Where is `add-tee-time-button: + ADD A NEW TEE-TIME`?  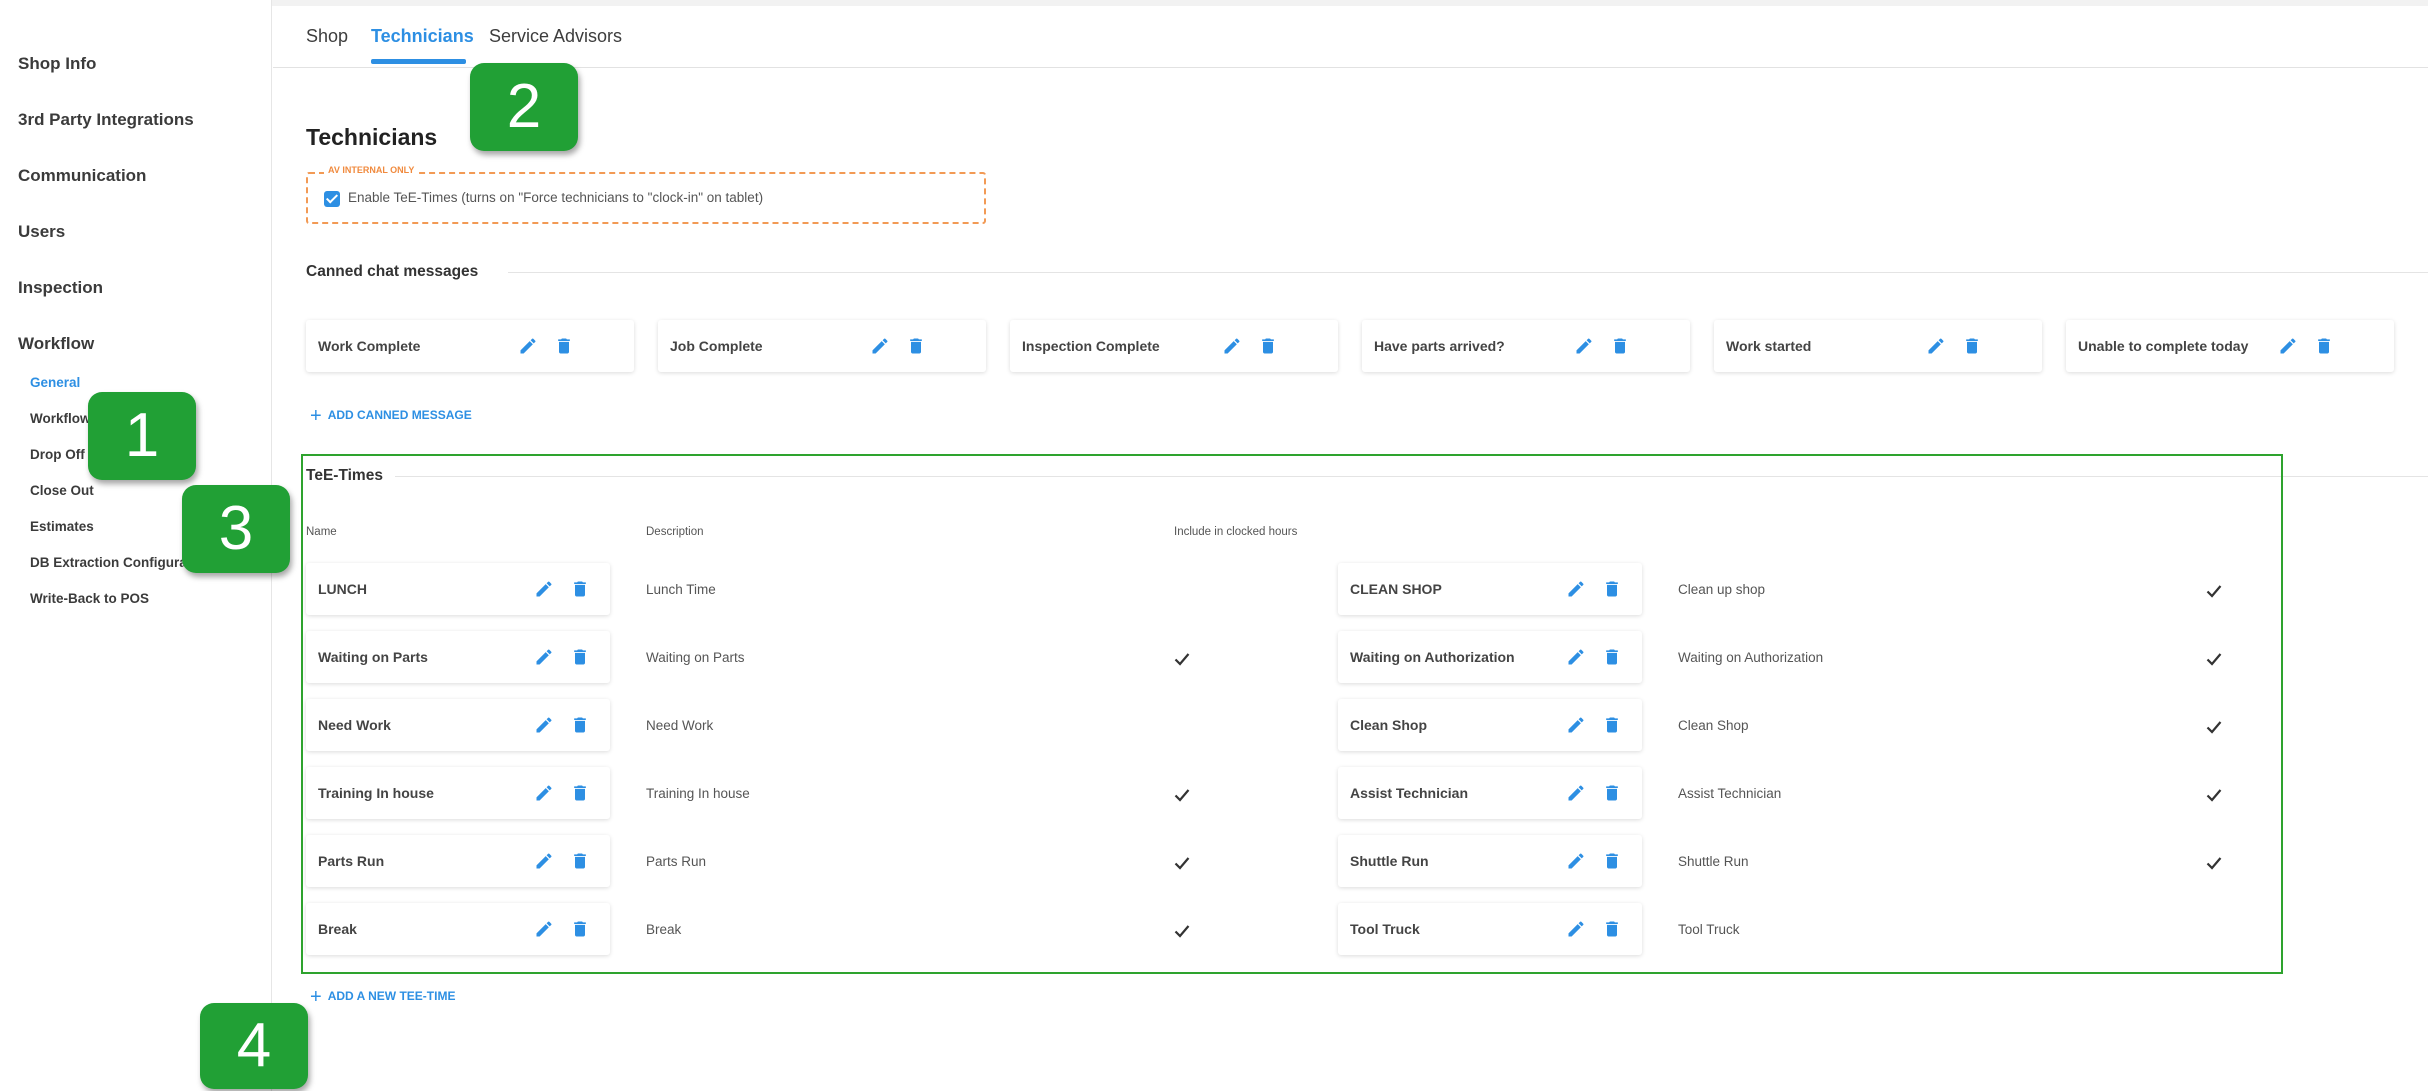
add-tee-time-button: + ADD A NEW TEE-TIME is located at coordinates (382, 997).